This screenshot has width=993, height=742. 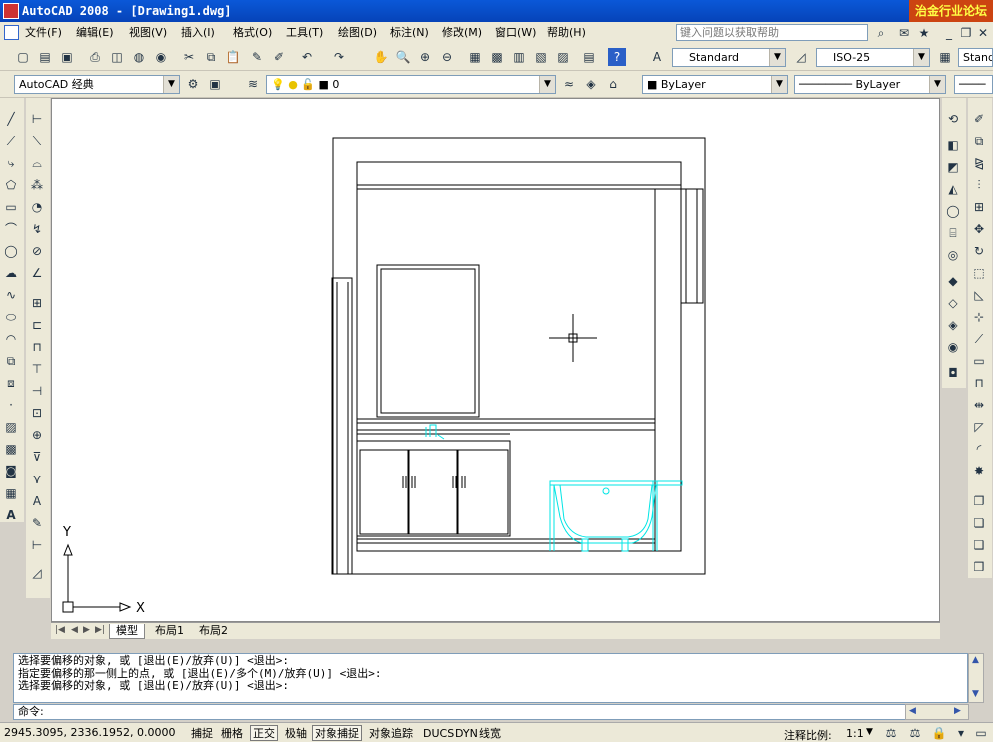 What do you see at coordinates (873, 57) in the screenshot?
I see `dim-style-select: ISO-25 ▼` at bounding box center [873, 57].